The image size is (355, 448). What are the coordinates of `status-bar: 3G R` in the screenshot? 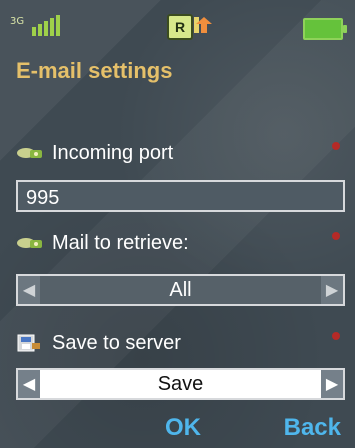 It's located at (177, 21).